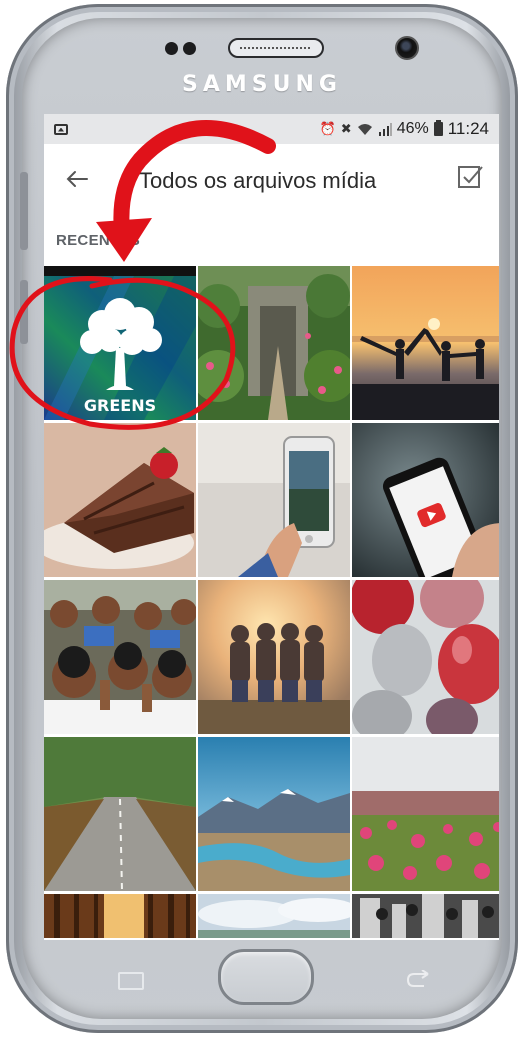 The height and width of the screenshot is (1037, 524). Describe the element at coordinates (274, 657) in the screenshot. I see `media-thumbnail-friends` at that location.